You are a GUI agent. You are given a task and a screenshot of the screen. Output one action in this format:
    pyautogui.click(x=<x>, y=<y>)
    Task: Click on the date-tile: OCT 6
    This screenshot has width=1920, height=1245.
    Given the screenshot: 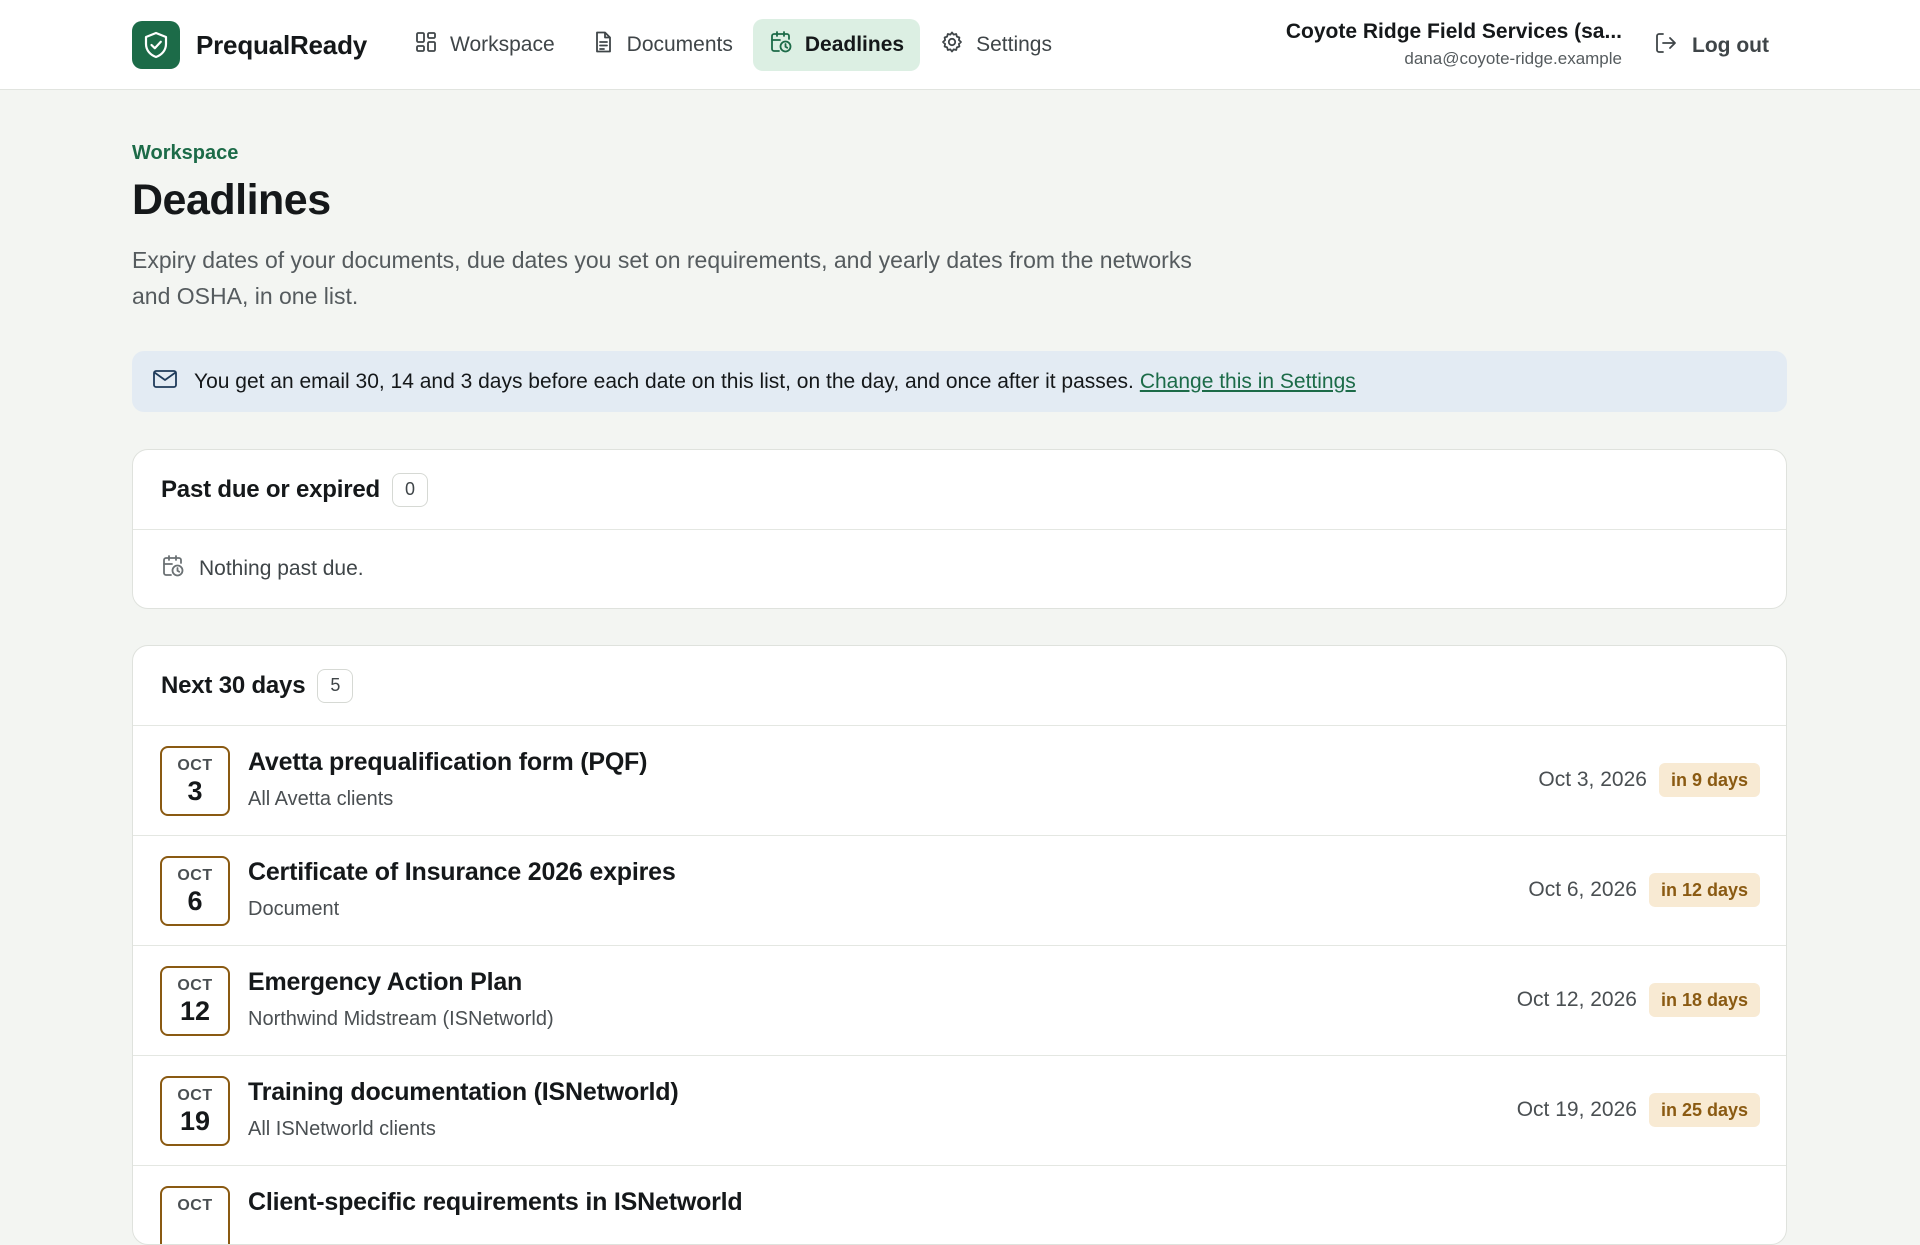 What is the action you would take?
    pyautogui.click(x=195, y=891)
    